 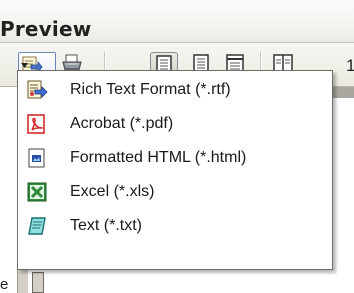 I want to click on window-title: Preview, so click(x=46, y=29).